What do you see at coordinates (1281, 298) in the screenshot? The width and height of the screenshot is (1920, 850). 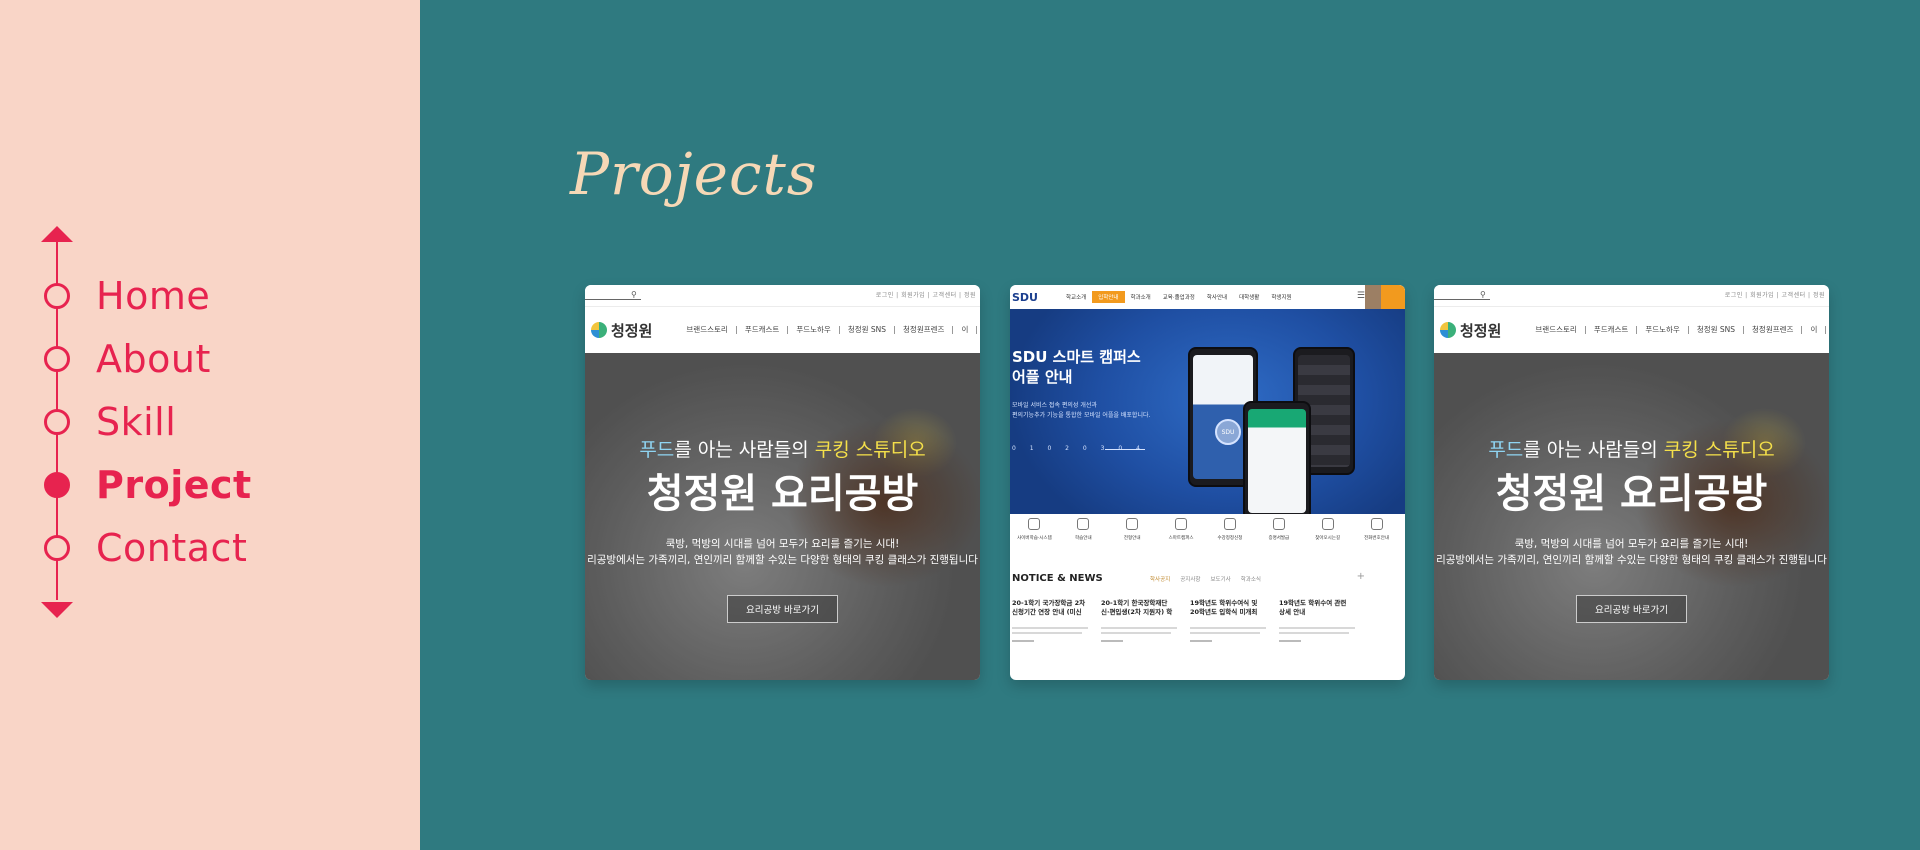 I see `menu-item: 학생지원` at bounding box center [1281, 298].